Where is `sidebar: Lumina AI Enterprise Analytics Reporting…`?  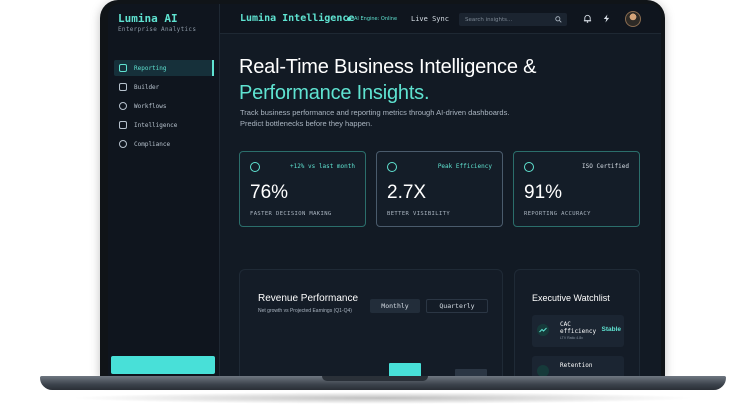
sidebar: Lumina AI Enterprise Analytics Reporting… is located at coordinates (164, 190).